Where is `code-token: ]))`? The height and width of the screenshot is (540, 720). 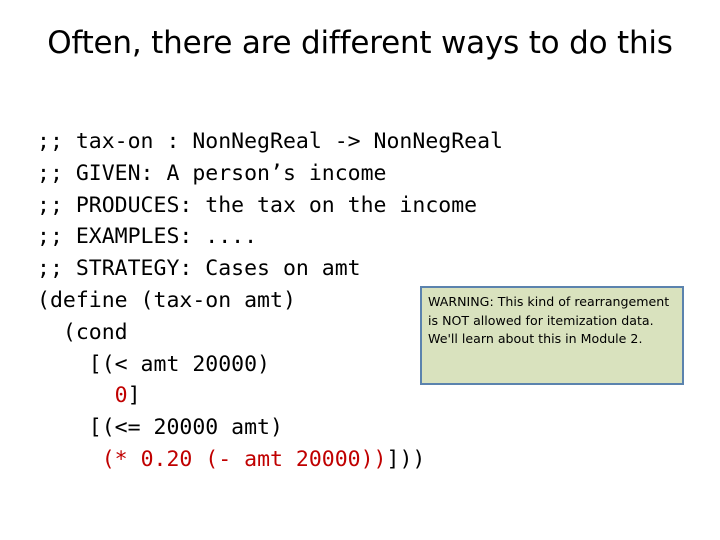 code-token: ])) is located at coordinates (406, 459).